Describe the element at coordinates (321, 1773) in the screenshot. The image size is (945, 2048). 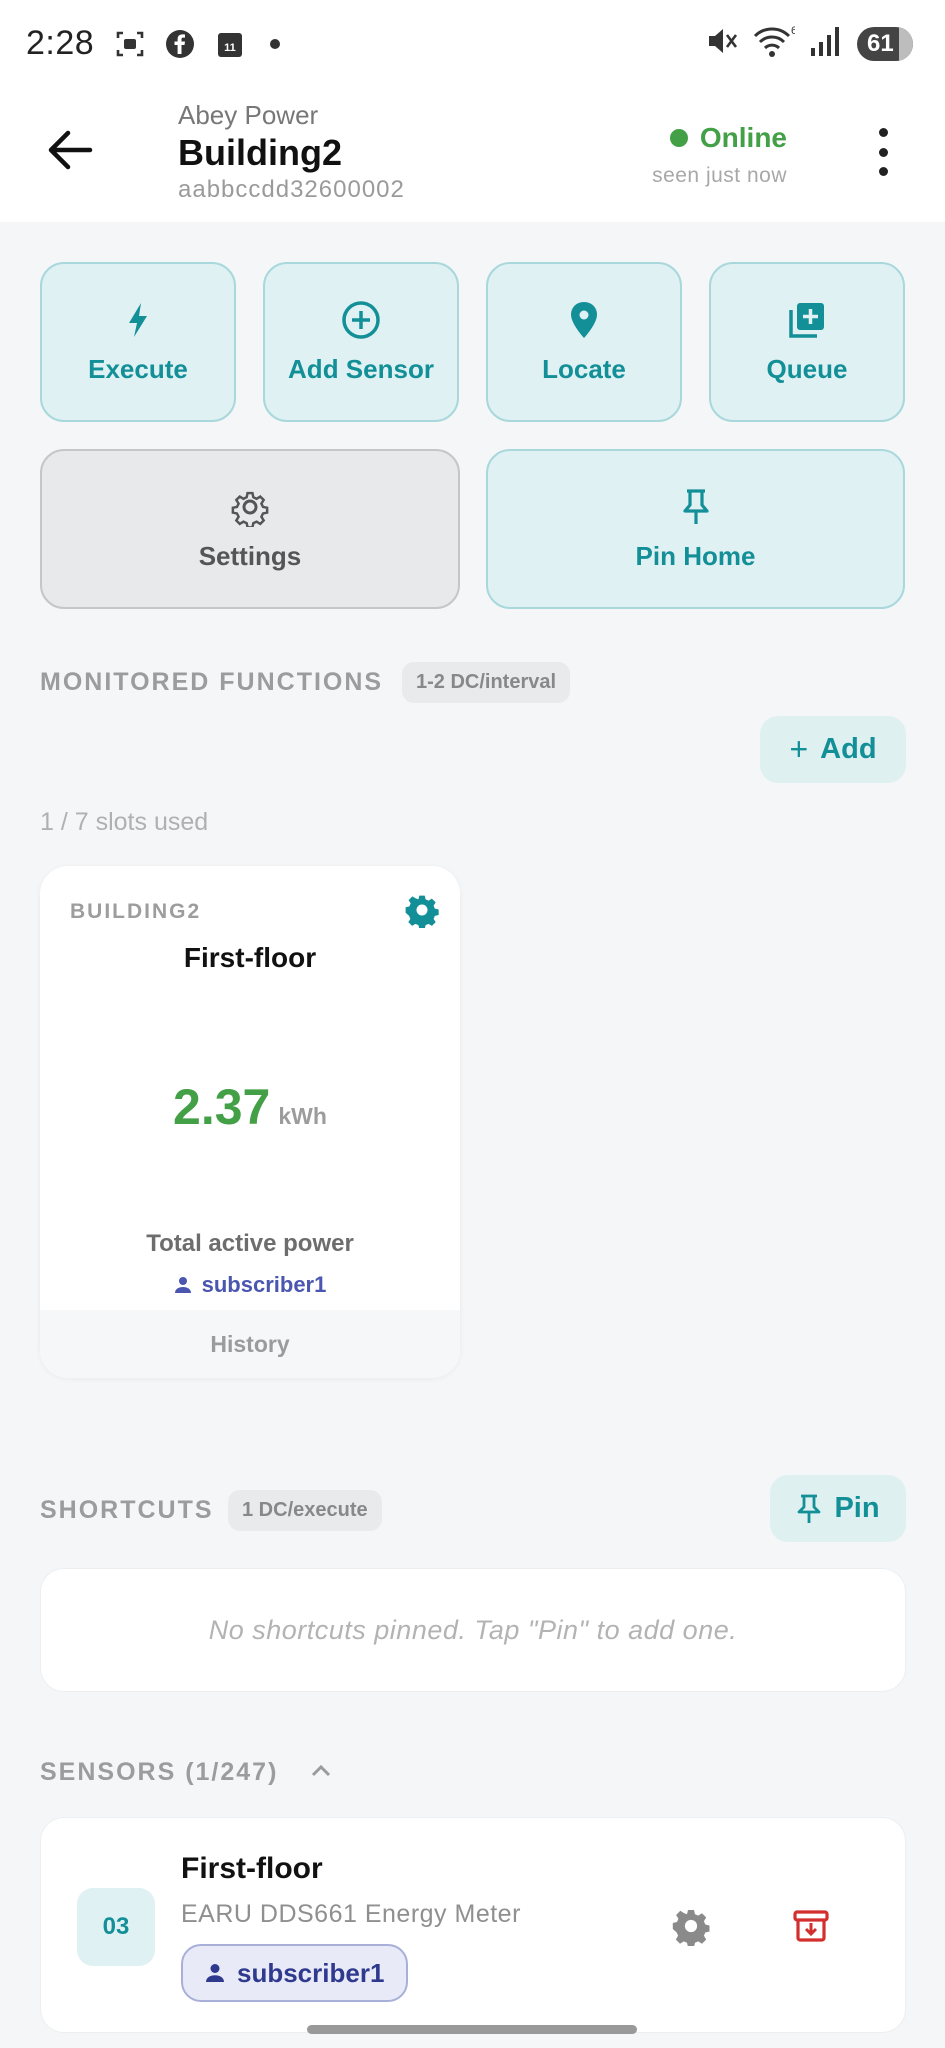
I see `collapse-chevron-up-icon` at that location.